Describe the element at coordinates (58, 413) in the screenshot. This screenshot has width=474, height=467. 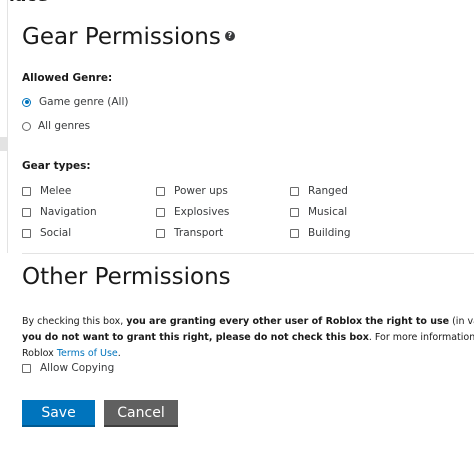
I see `save-button: Save` at that location.